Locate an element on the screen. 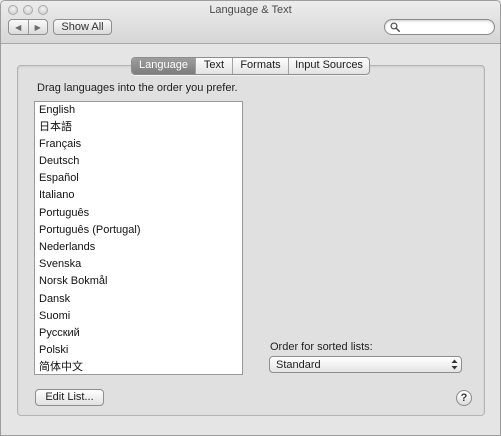 The height and width of the screenshot is (436, 501). tab-language: Language is located at coordinates (163, 66).